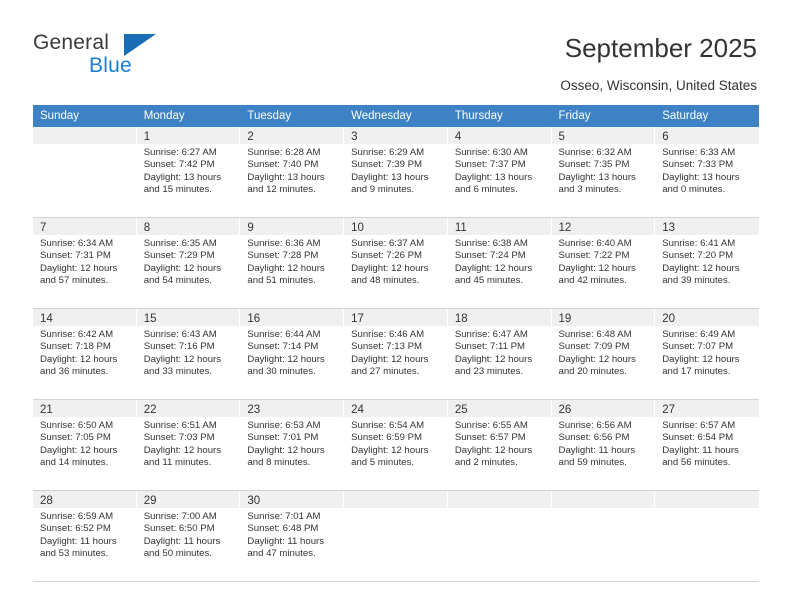 The width and height of the screenshot is (792, 612). What do you see at coordinates (180, 243) in the screenshot?
I see `sunrise-text: Sunrise: 6:35 AM` at bounding box center [180, 243].